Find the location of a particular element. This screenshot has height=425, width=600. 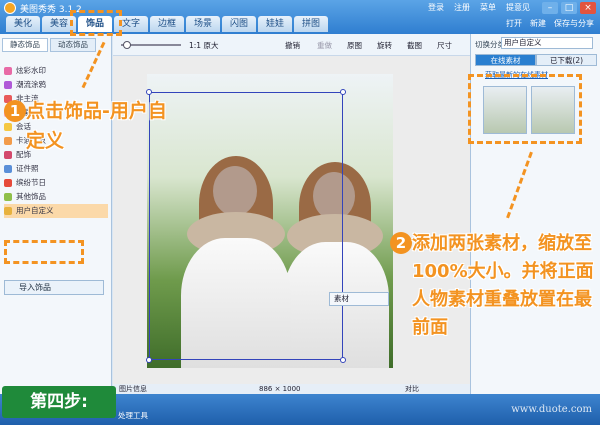

material-popup: 素材 is located at coordinates (359, 299).